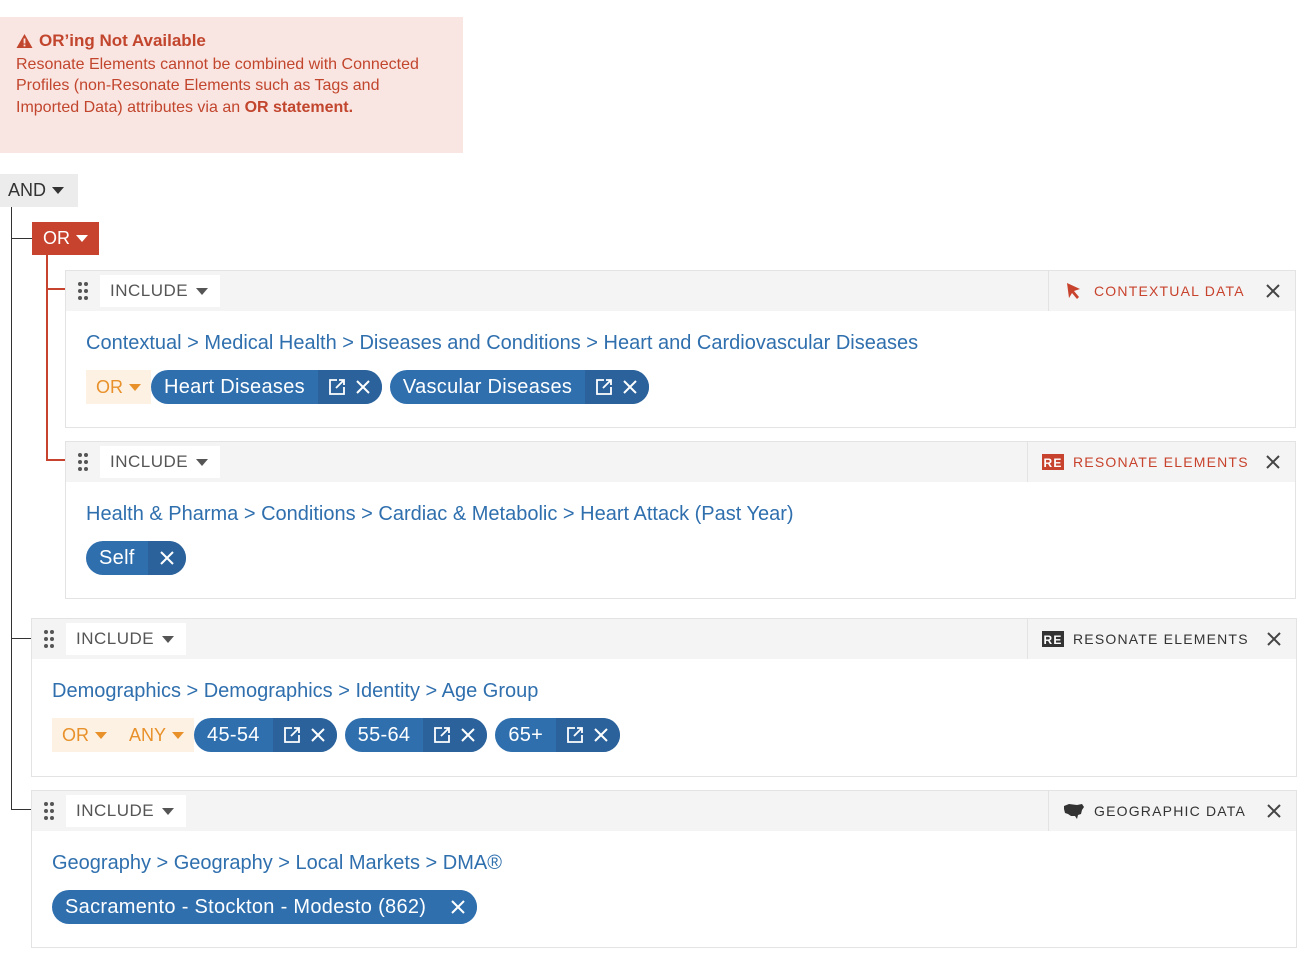  Describe the element at coordinates (416, 735) in the screenshot. I see `value-chip: 55-64` at that location.